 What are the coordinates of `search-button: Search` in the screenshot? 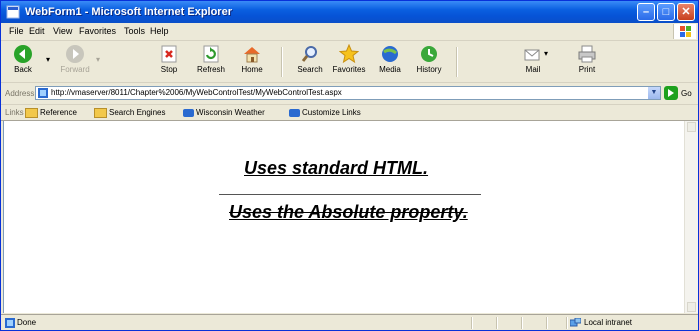 It's located at (310, 62).